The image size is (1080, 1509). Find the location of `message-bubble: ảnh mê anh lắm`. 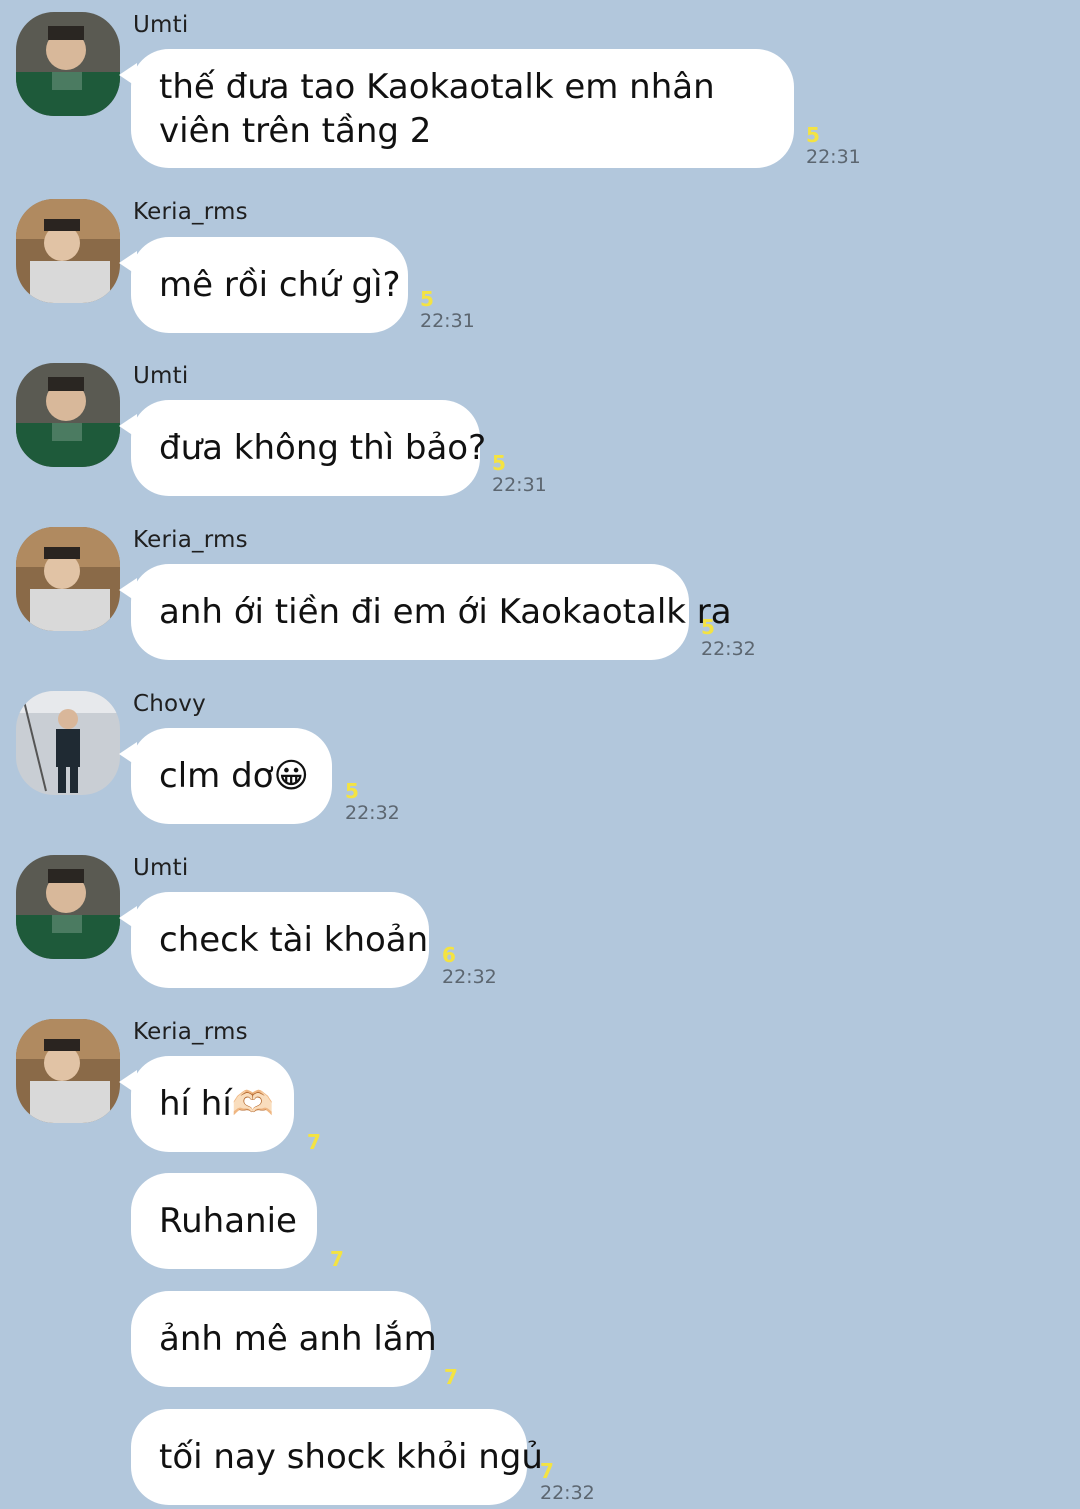

message-bubble: ảnh mê anh lắm is located at coordinates (284, 1339).